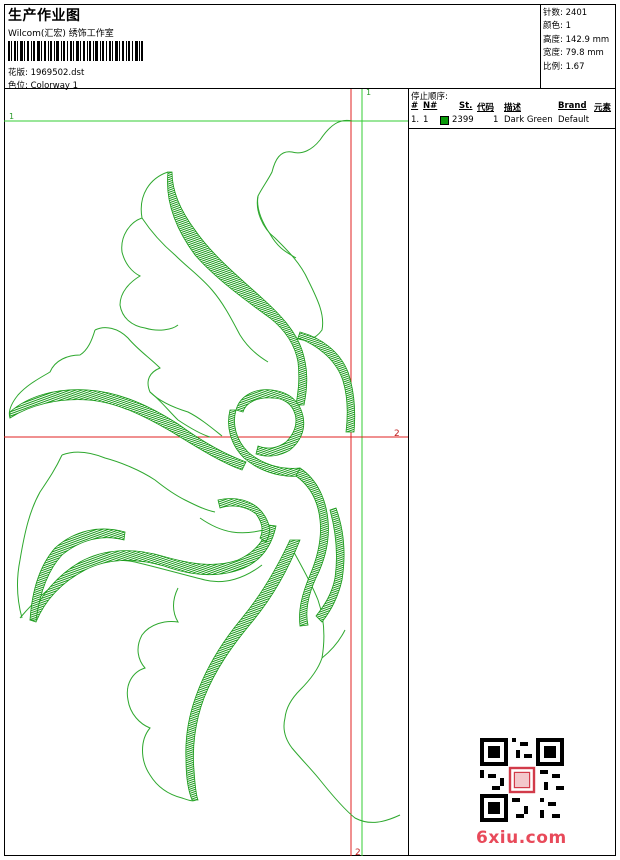  Describe the element at coordinates (576, 40) in the screenshot. I see `stat-height: 高度: 142.9 mm` at that location.